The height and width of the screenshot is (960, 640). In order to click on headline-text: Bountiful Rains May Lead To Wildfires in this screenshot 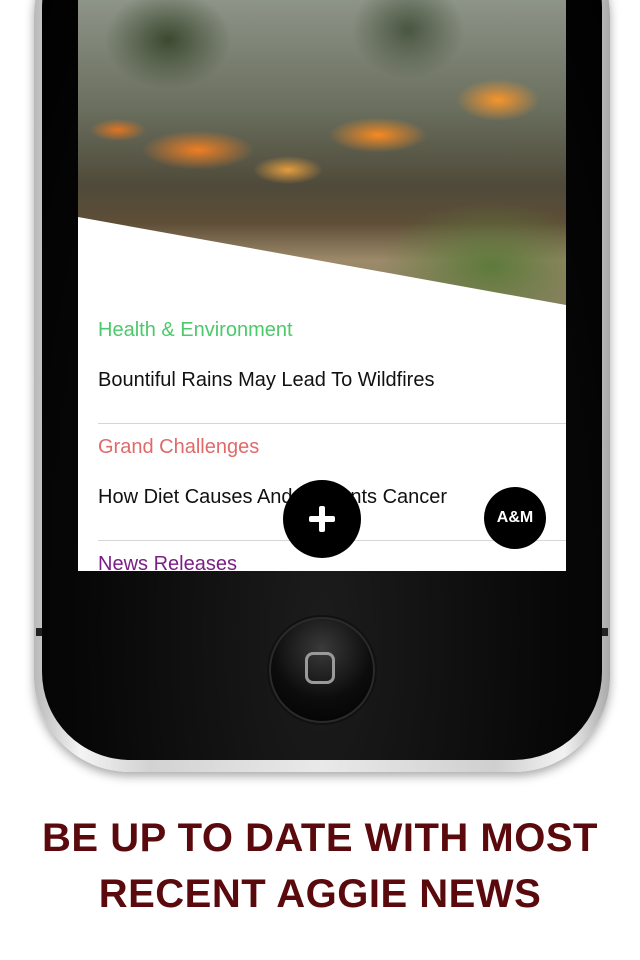, I will do `click(266, 380)`.